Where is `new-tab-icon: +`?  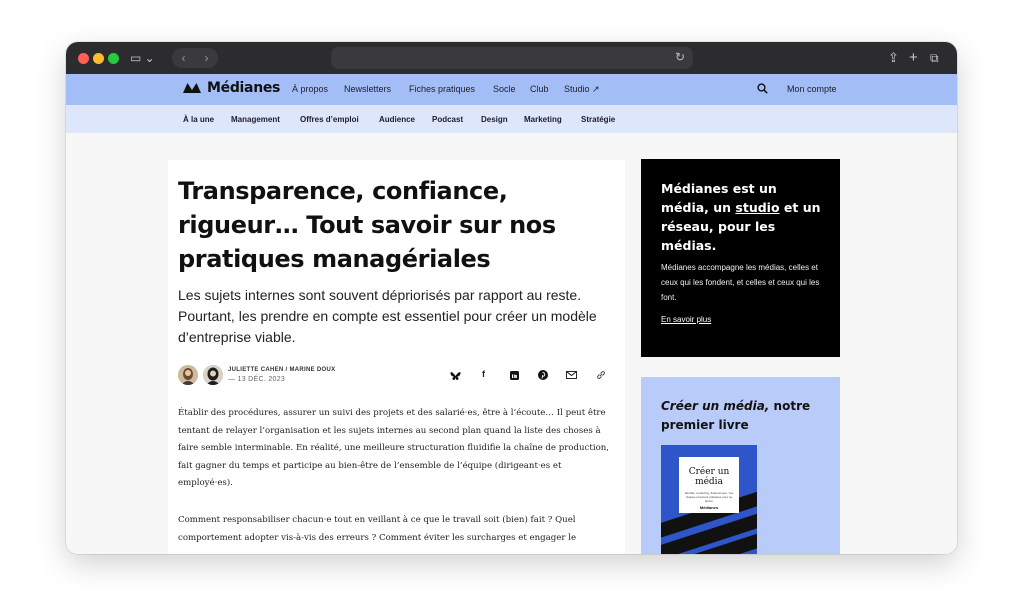 new-tab-icon: + is located at coordinates (913, 58).